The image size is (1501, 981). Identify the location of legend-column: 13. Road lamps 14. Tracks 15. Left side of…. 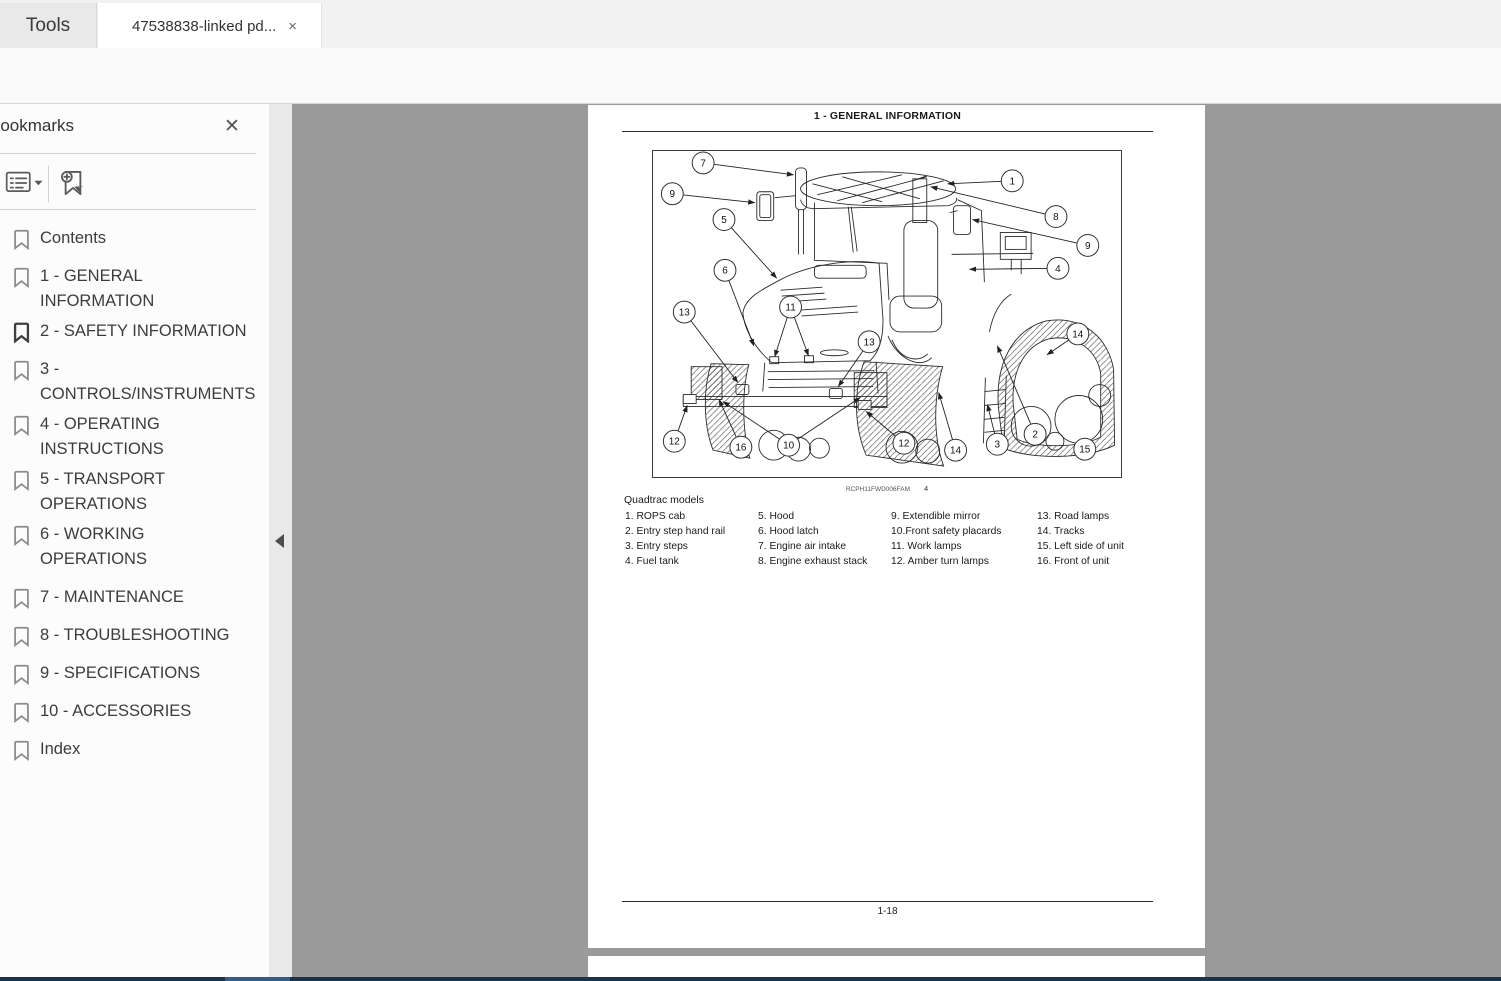
(1080, 539).